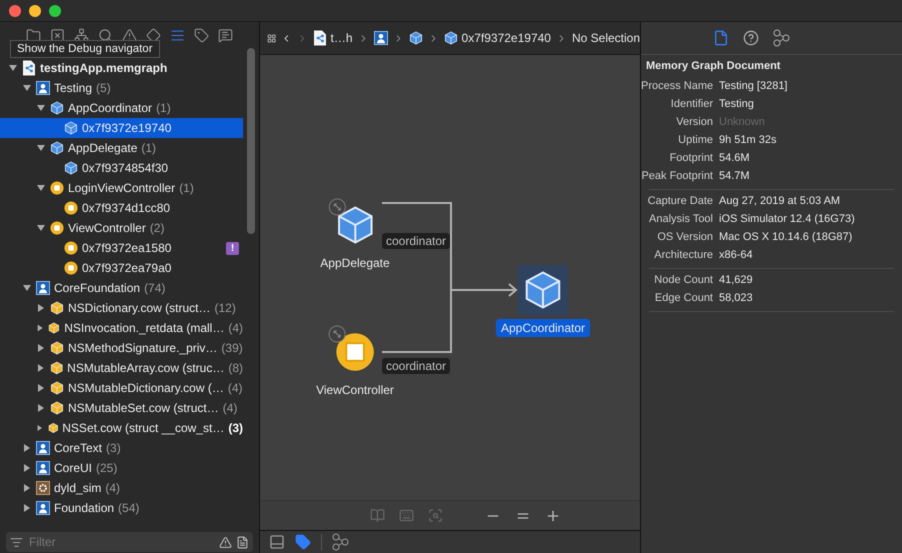 This screenshot has width=902, height=553. I want to click on tree-row: NSDictionary.cow (struct… (12), so click(121, 308).